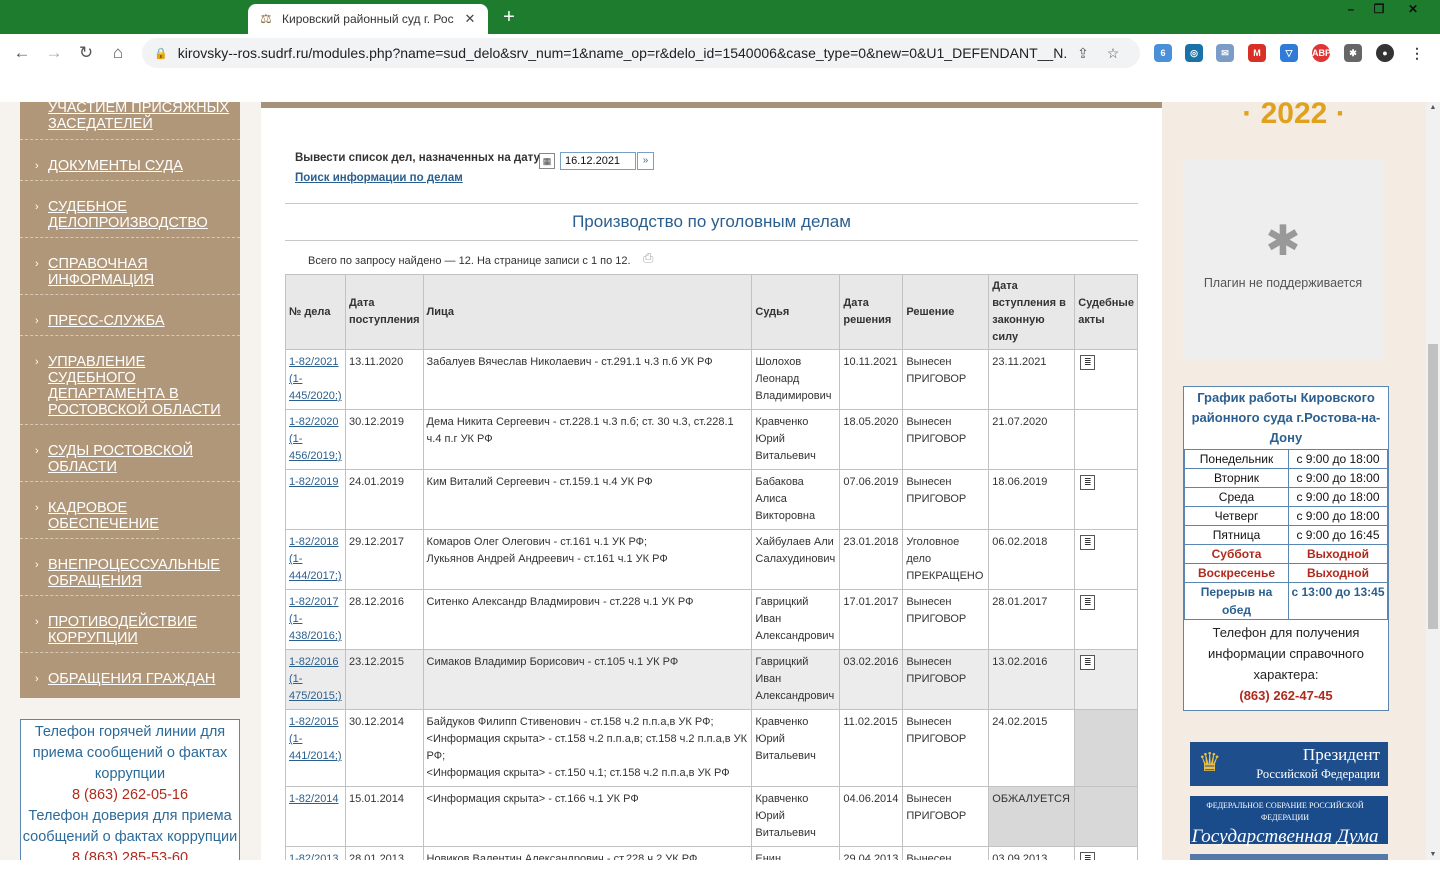 Image resolution: width=1440 pixels, height=896 pixels. I want to click on case-number-link: 1-82/2021 (1-445/2020;), so click(315, 379).